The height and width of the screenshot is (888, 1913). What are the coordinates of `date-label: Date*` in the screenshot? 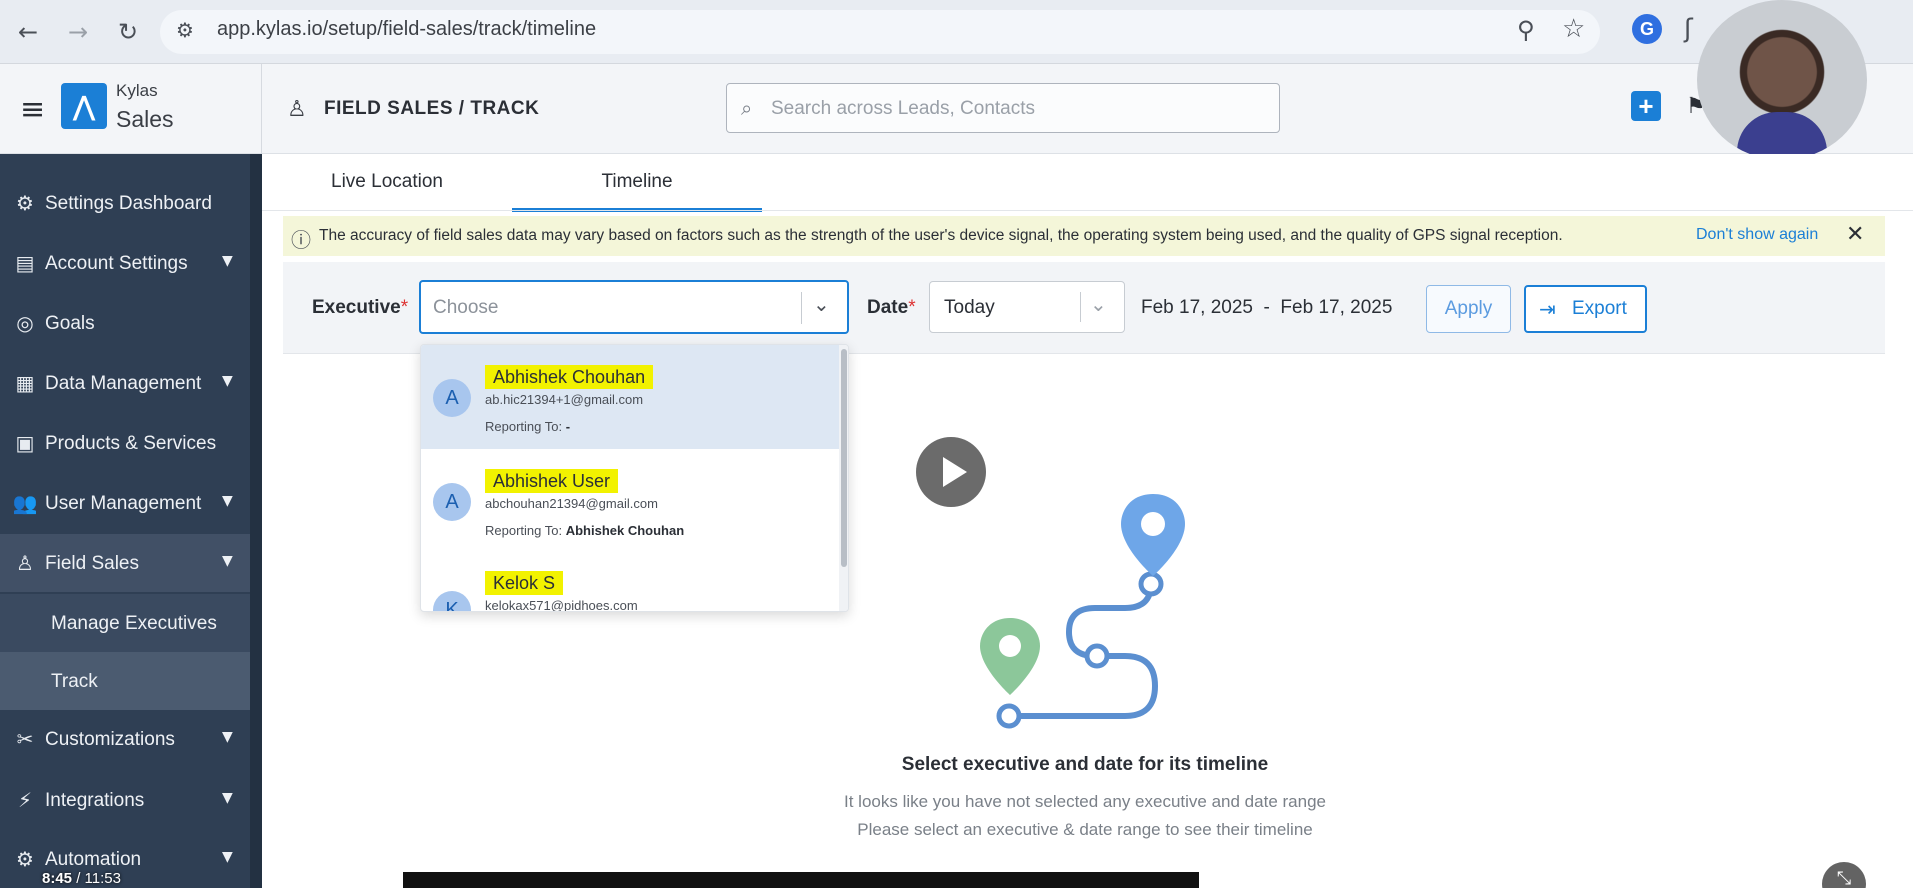 It's located at (891, 307).